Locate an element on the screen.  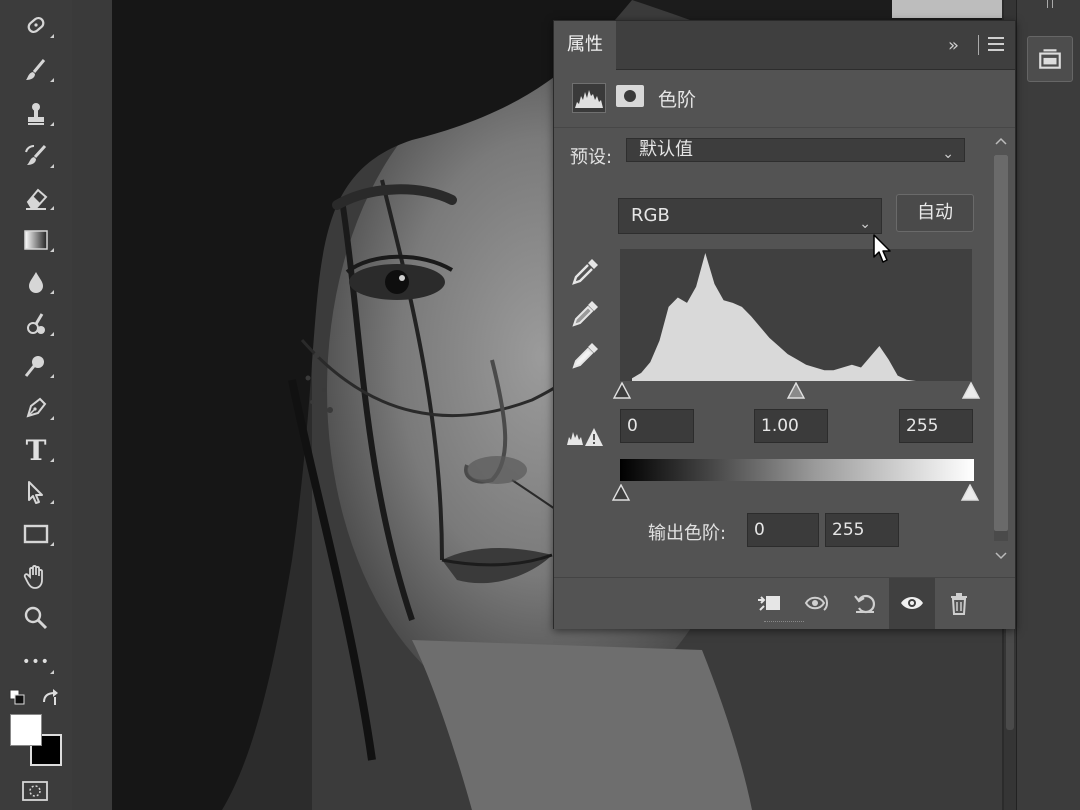
type-tool-glyph: T is located at coordinates (36, 450).